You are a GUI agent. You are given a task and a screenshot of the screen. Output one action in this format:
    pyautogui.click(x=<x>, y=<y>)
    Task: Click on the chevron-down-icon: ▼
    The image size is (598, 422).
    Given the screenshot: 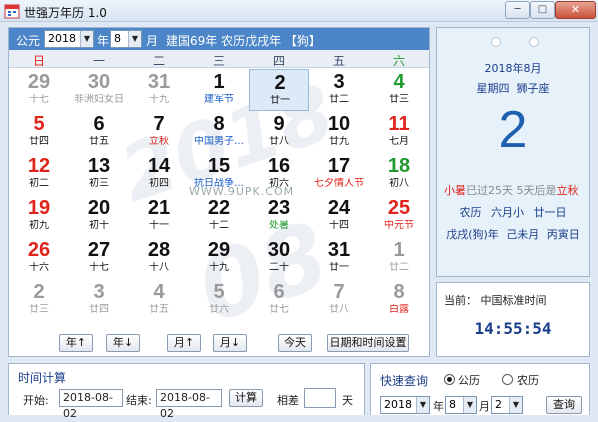 What is the action you would take?
    pyautogui.click(x=422, y=405)
    